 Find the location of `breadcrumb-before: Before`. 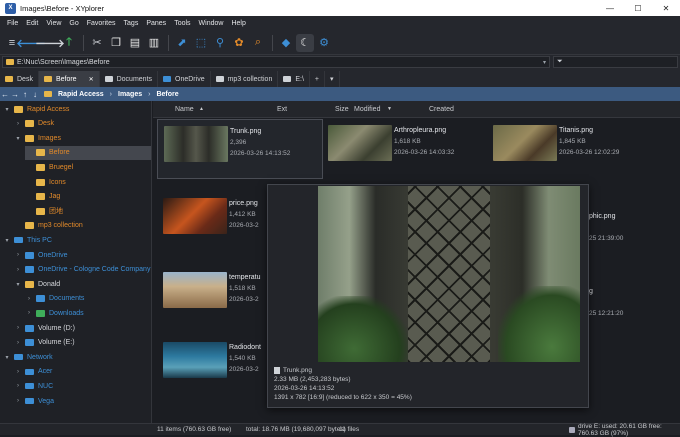

breadcrumb-before: Before is located at coordinates (167, 94).